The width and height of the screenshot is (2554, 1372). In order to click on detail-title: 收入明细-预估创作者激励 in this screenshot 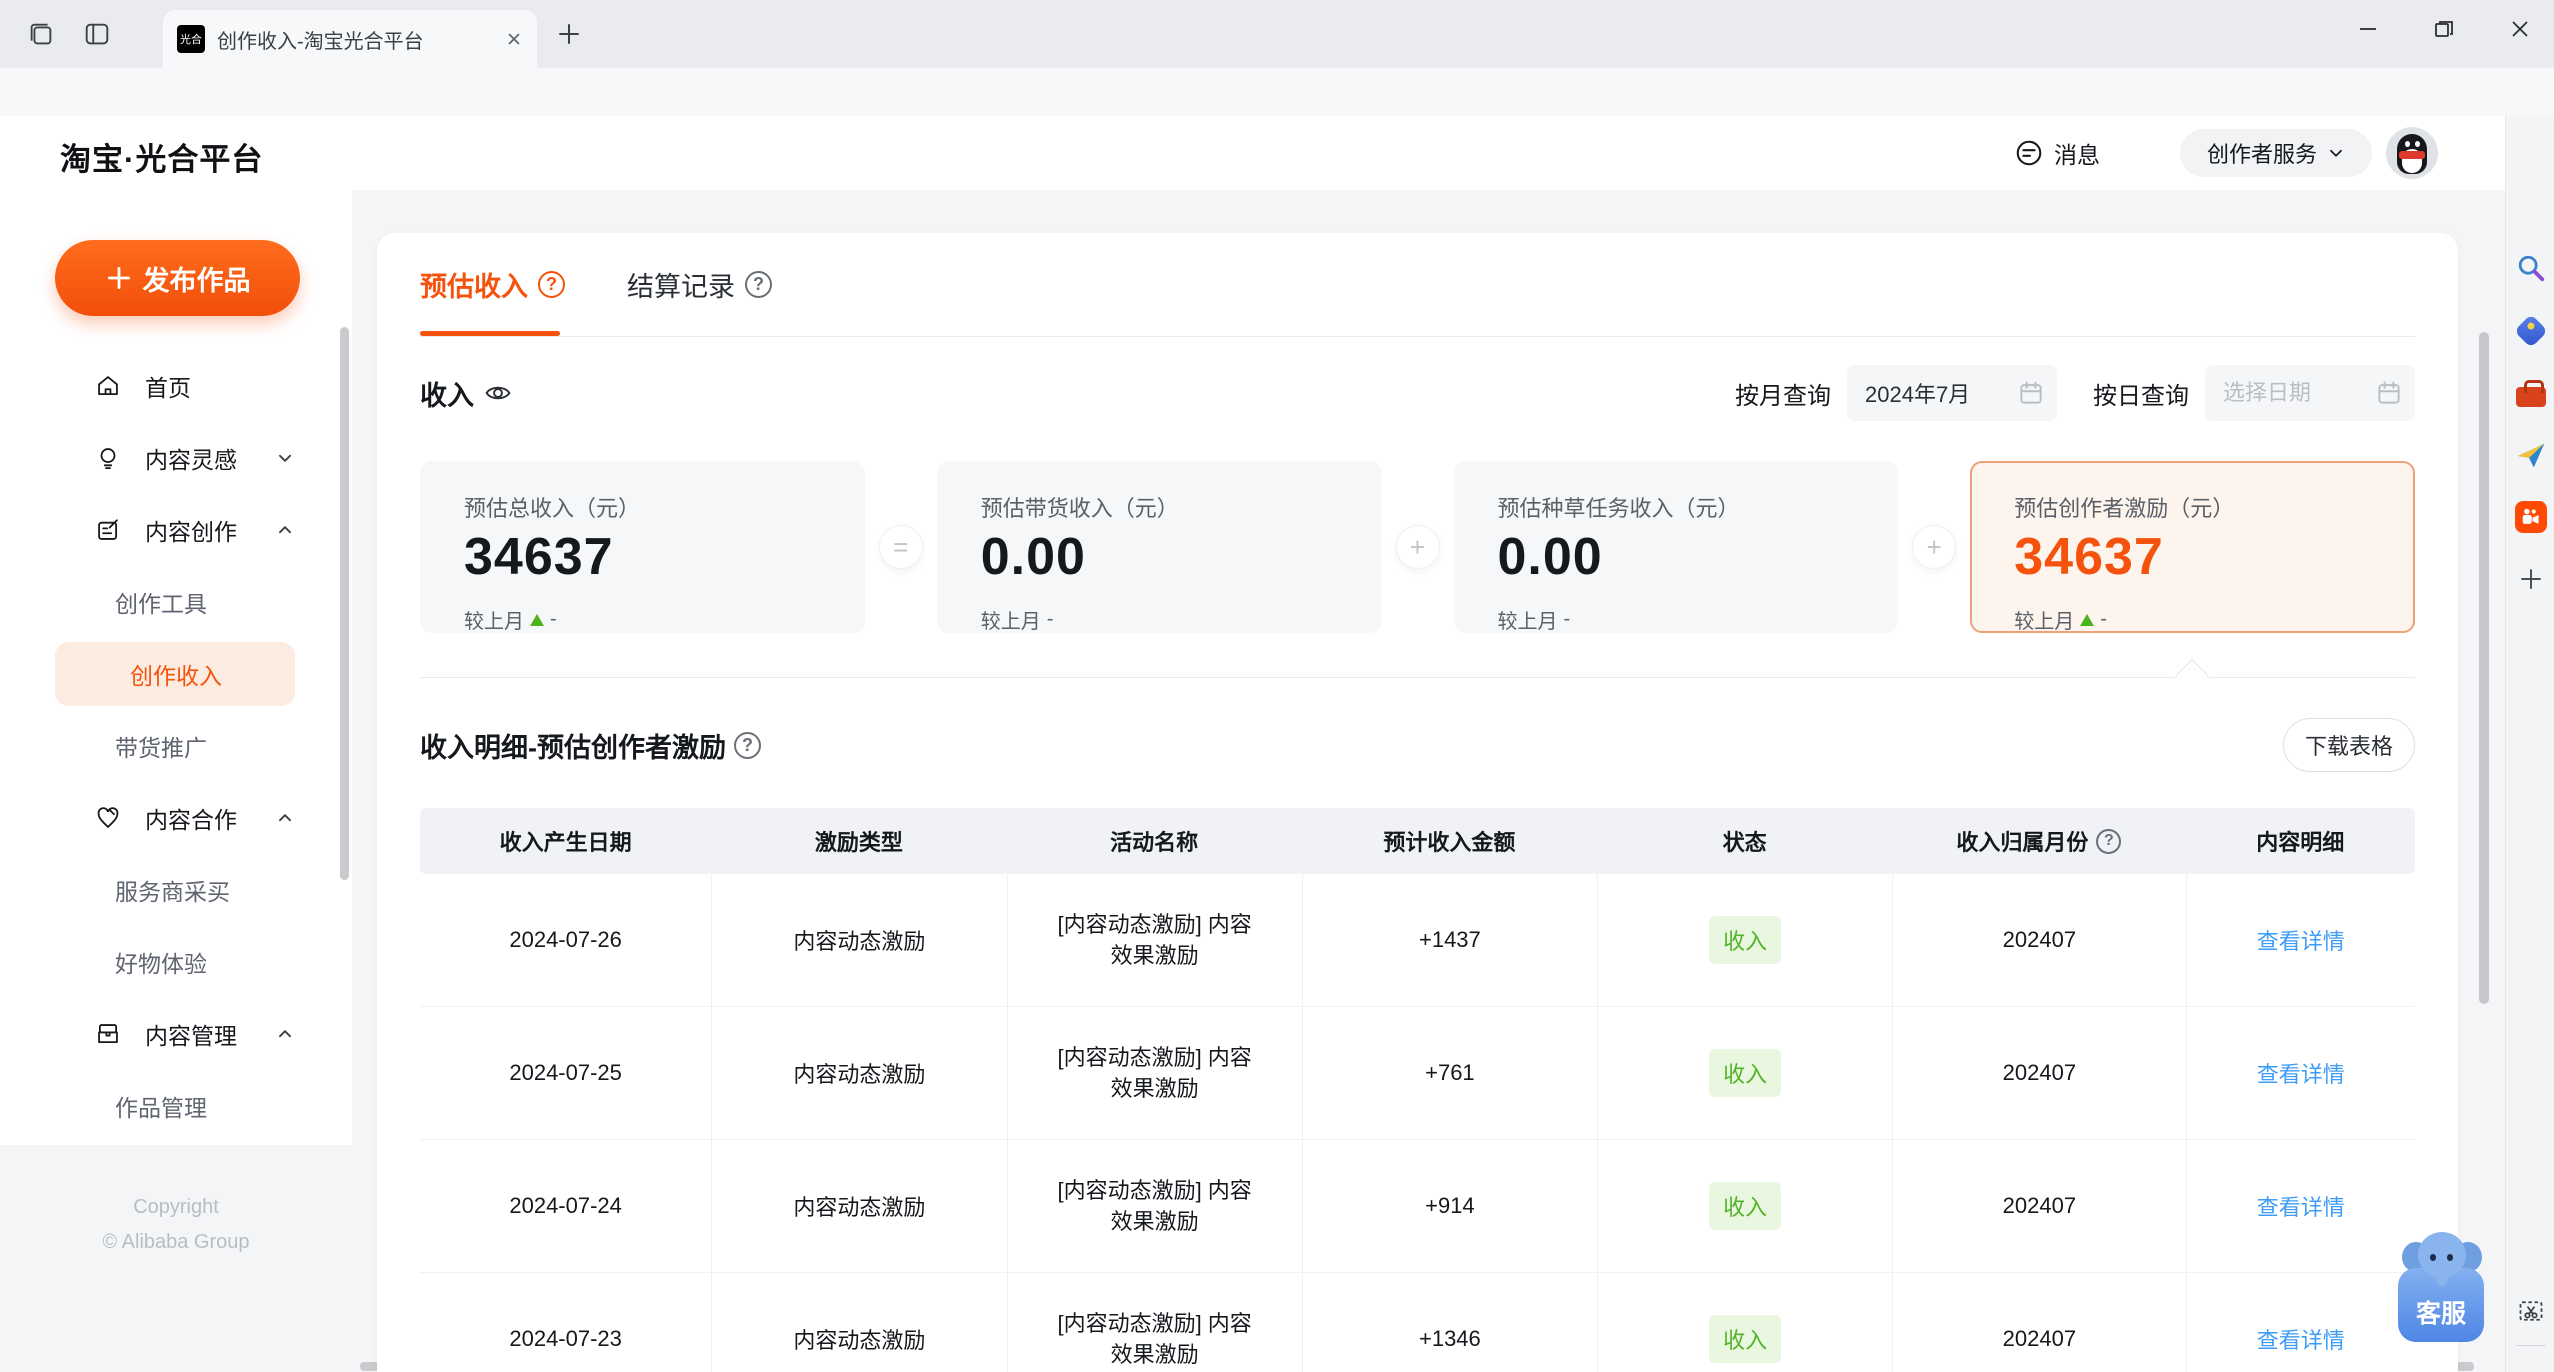, I will do `click(573, 747)`.